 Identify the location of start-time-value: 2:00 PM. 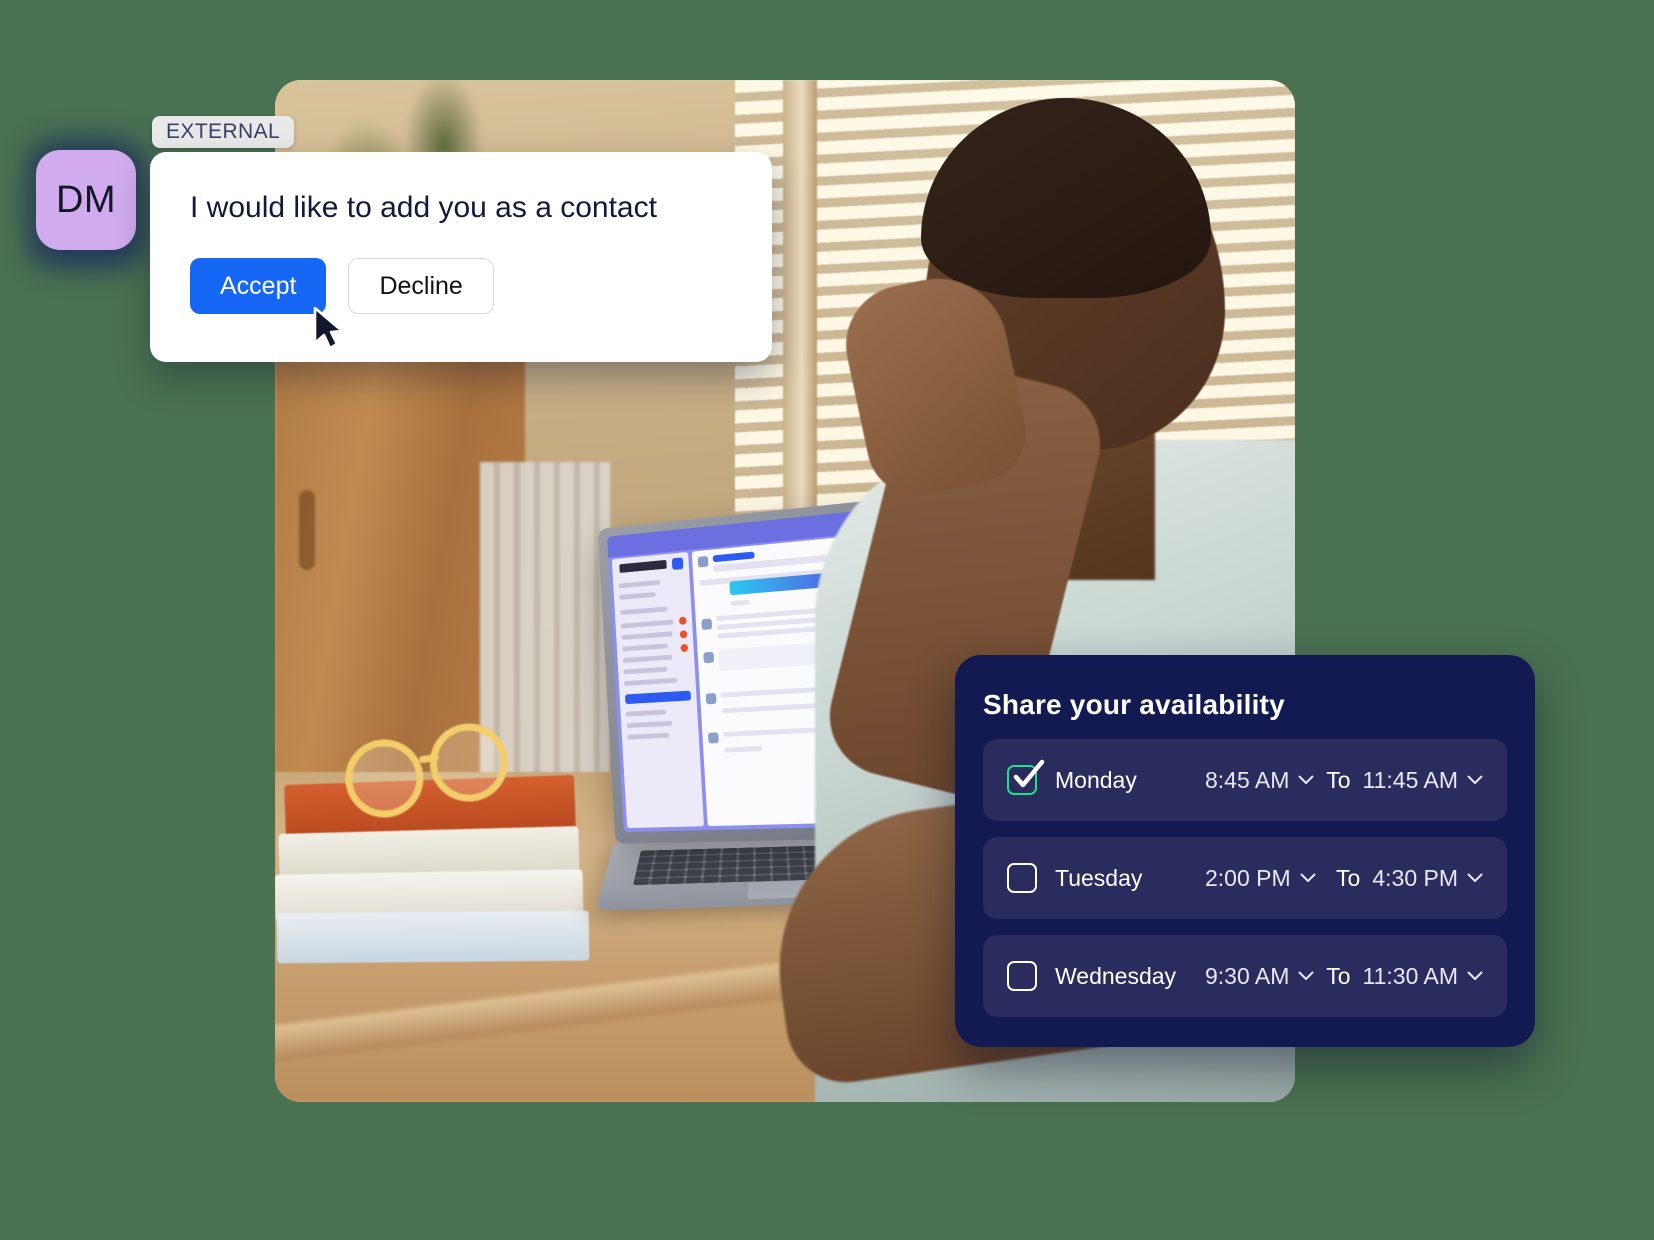
(1248, 877).